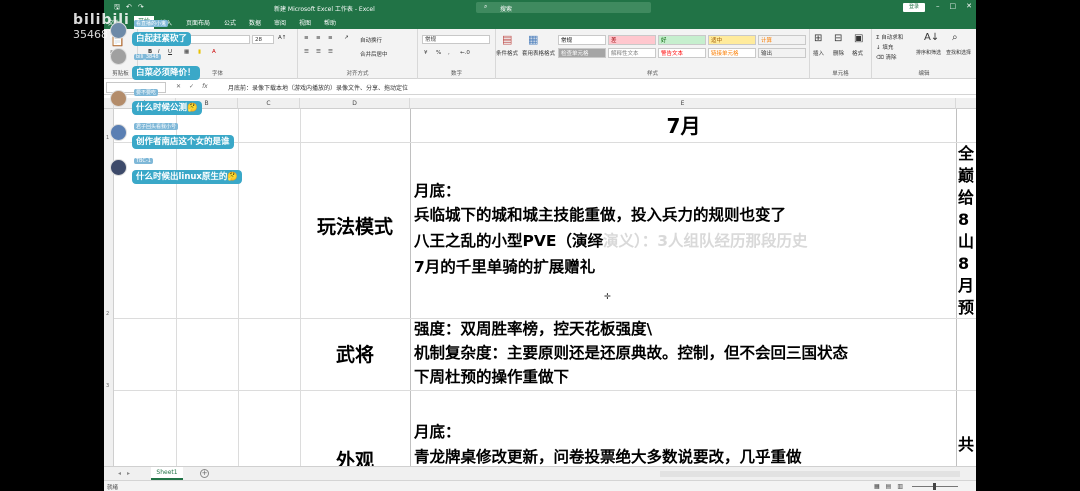 The height and width of the screenshot is (491, 1080). I want to click on overflow-char: 山, so click(966, 241).